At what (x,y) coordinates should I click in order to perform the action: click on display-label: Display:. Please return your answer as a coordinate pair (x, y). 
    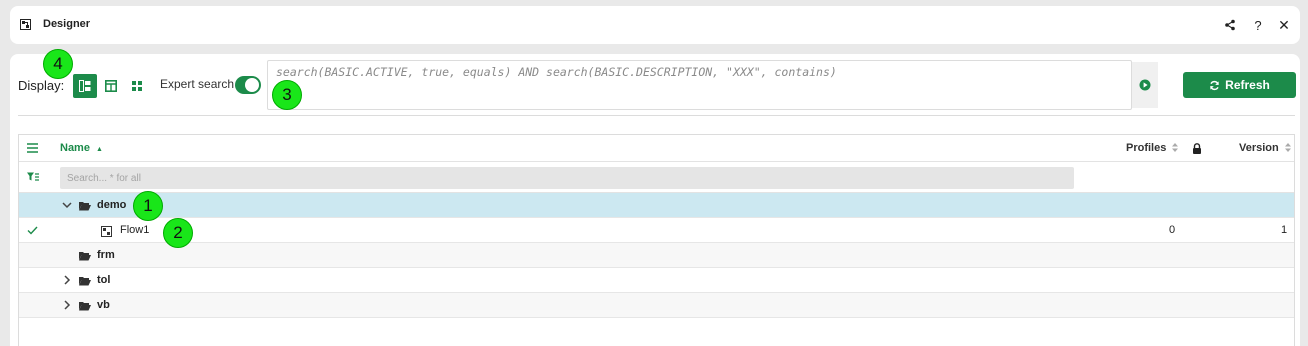
    Looking at the image, I should click on (41, 85).